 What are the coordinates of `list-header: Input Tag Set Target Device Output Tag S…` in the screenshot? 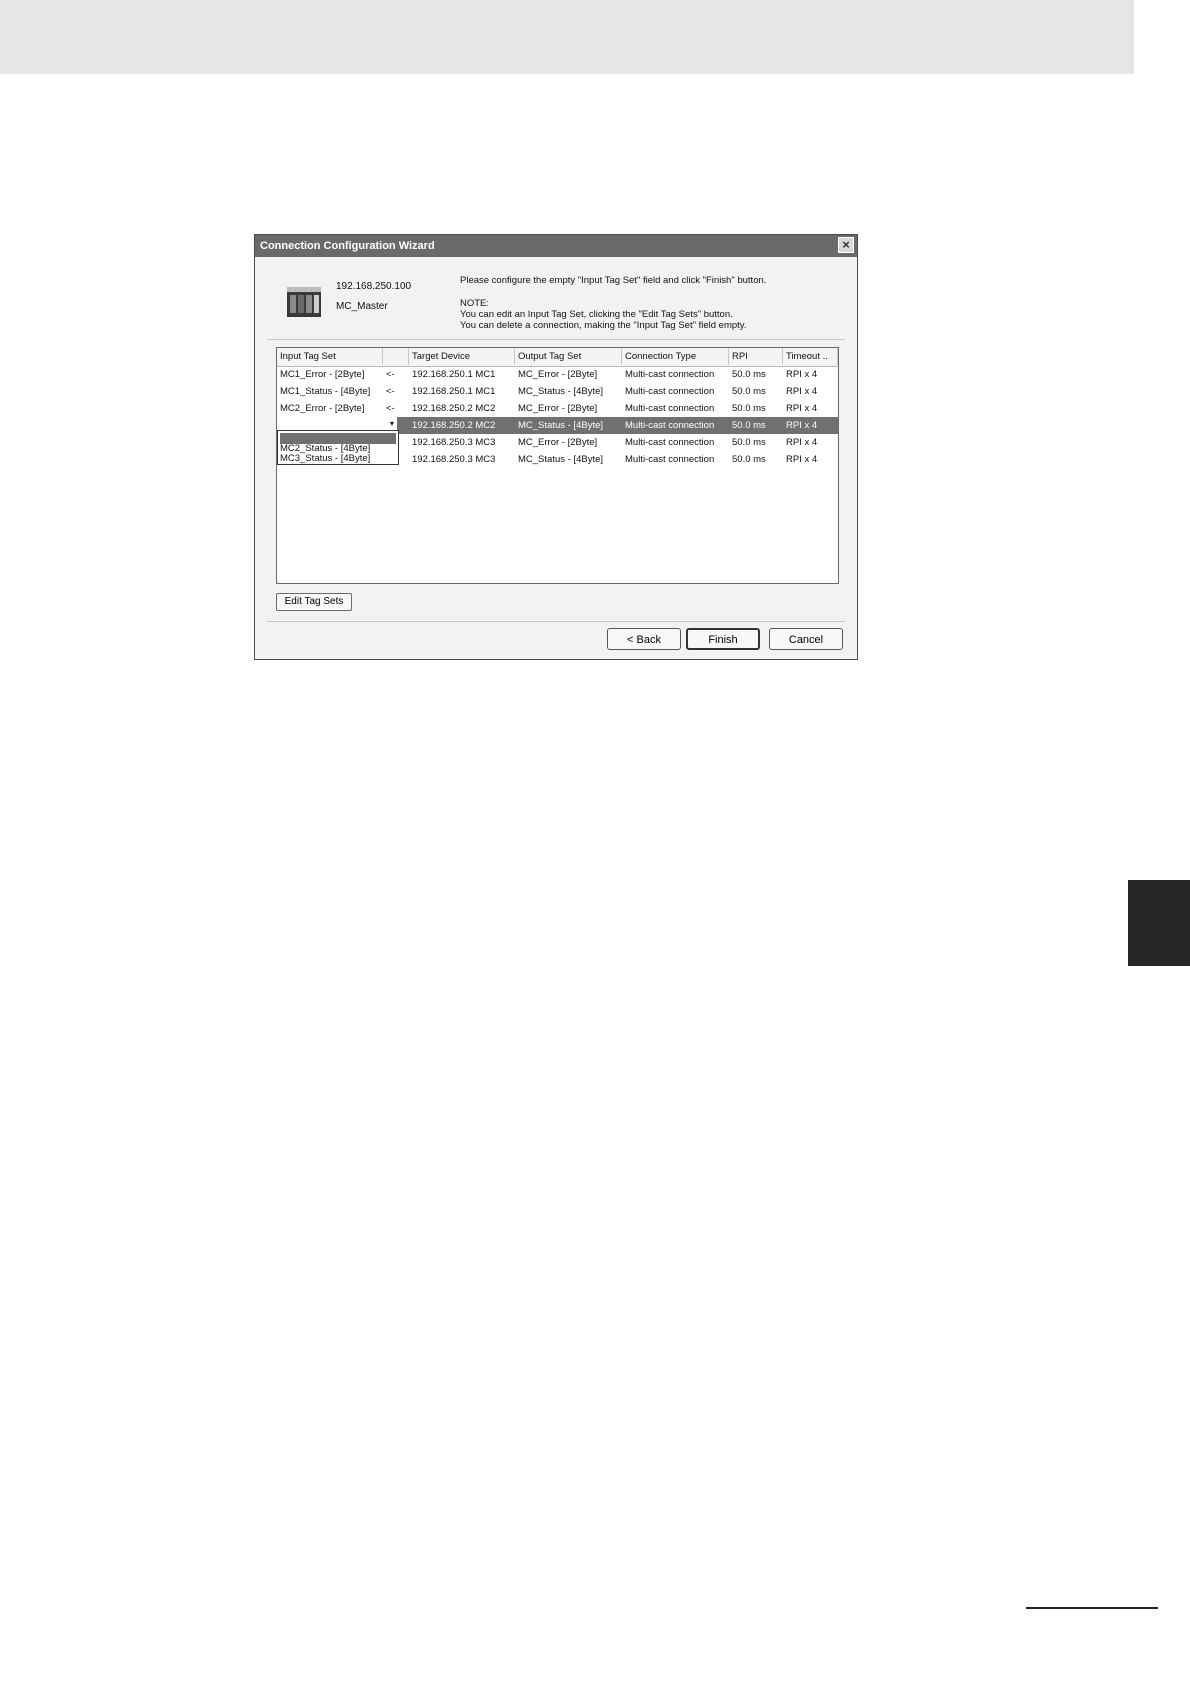 It's located at (557, 357).